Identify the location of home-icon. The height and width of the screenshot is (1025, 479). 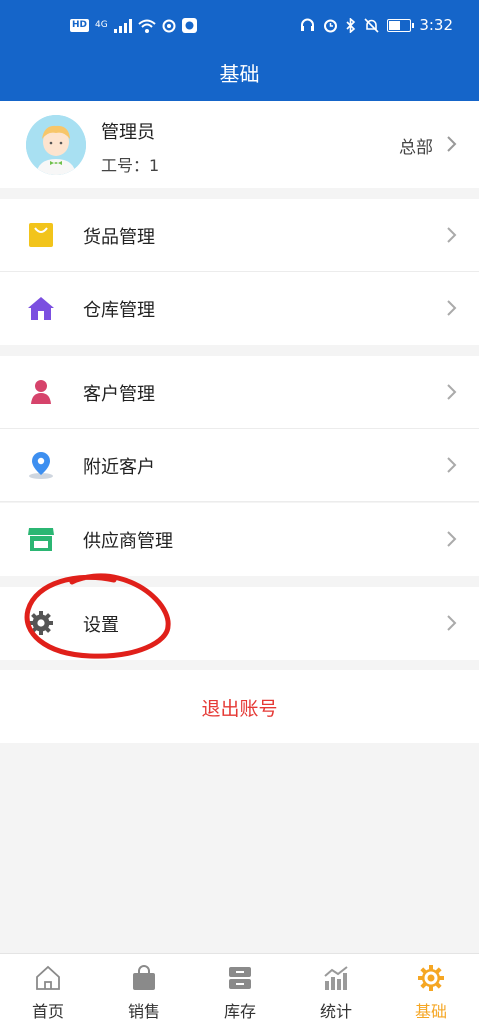
(48, 977).